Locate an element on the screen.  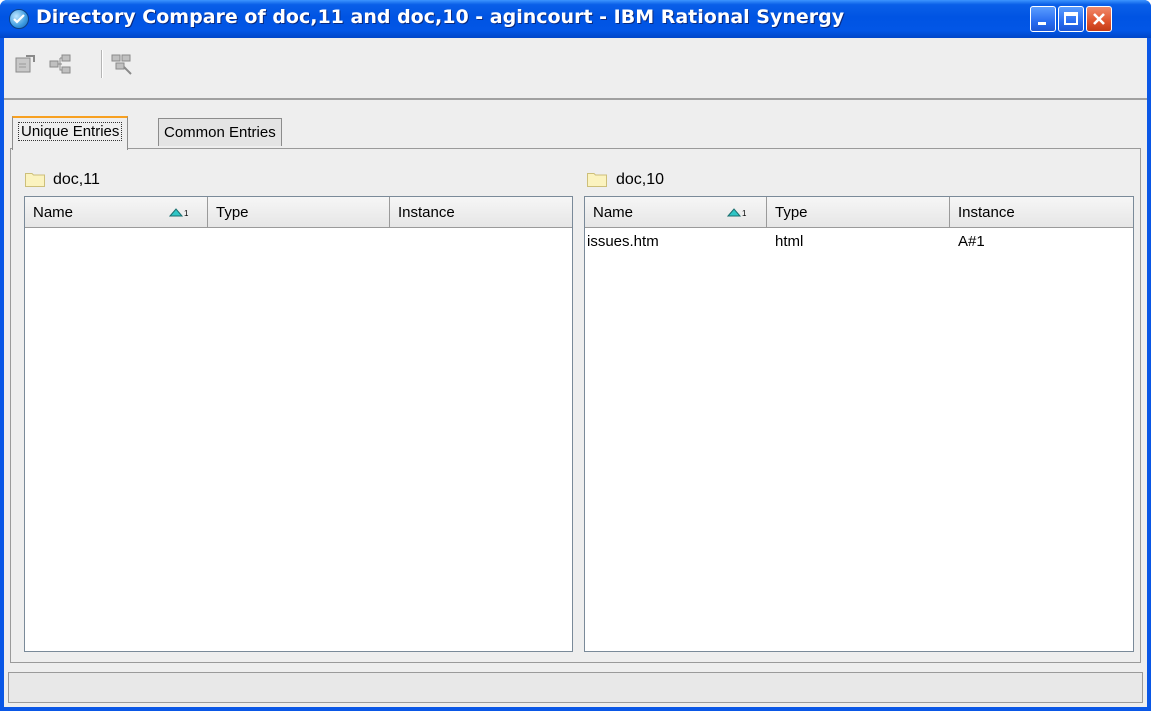
hierarchy-button is located at coordinates (60, 64).